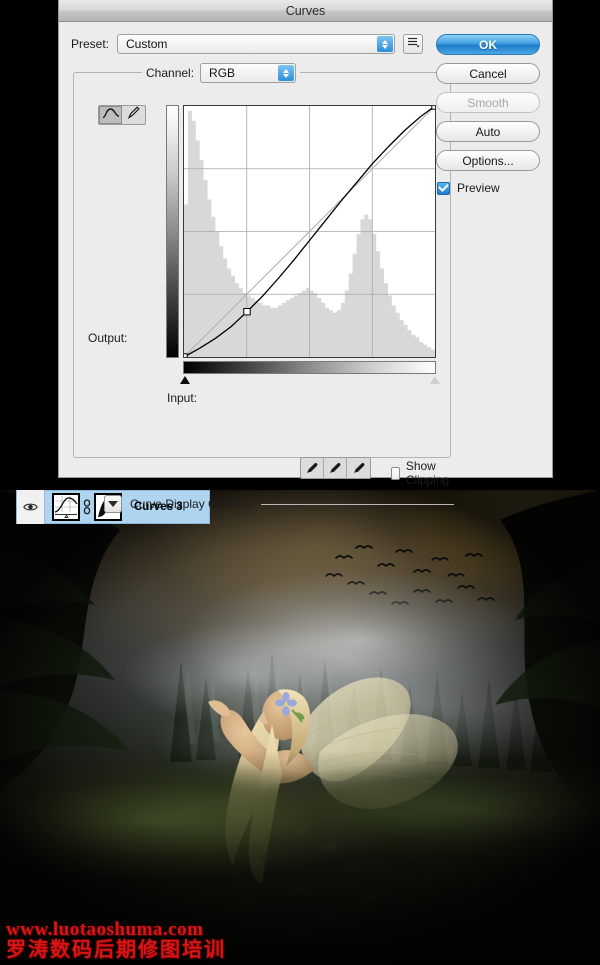 The height and width of the screenshot is (965, 600). I want to click on ok-button: OK, so click(488, 44).